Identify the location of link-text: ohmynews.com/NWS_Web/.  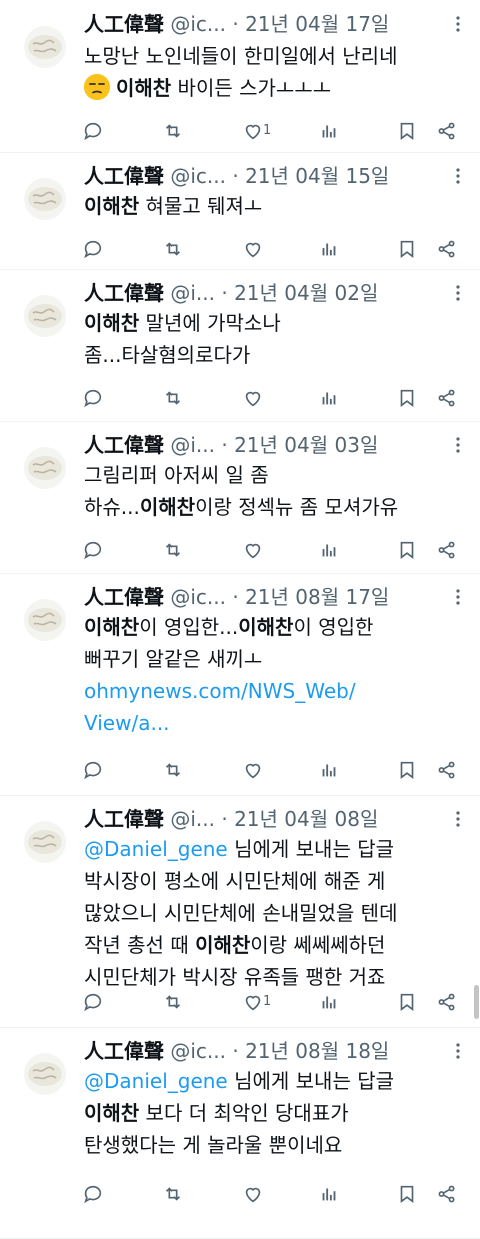
(220, 691).